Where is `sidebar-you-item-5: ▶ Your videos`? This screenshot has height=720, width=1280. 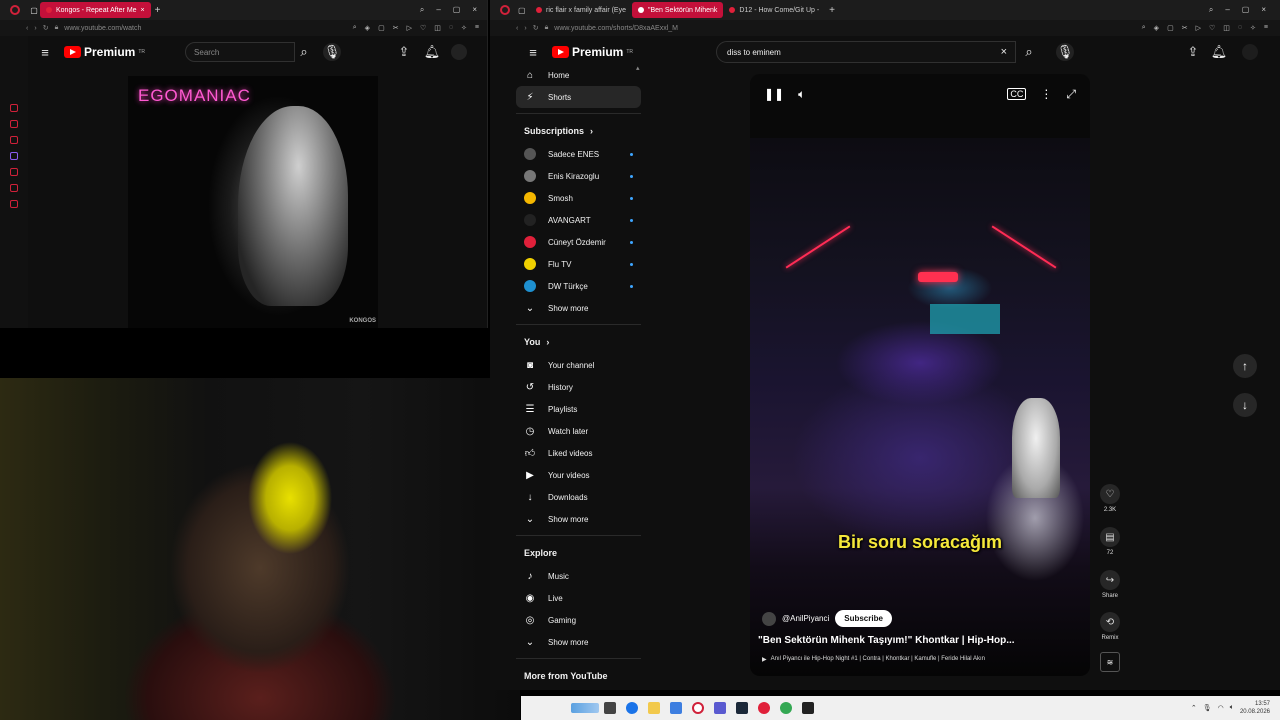 sidebar-you-item-5: ▶ Your videos is located at coordinates (578, 475).